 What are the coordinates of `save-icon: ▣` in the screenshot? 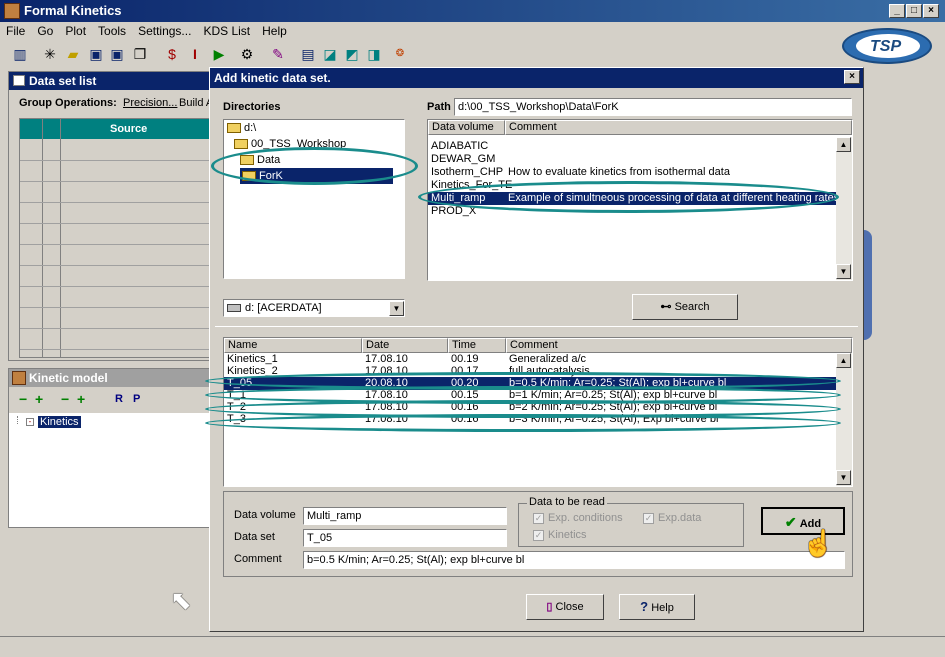 It's located at (96, 54).